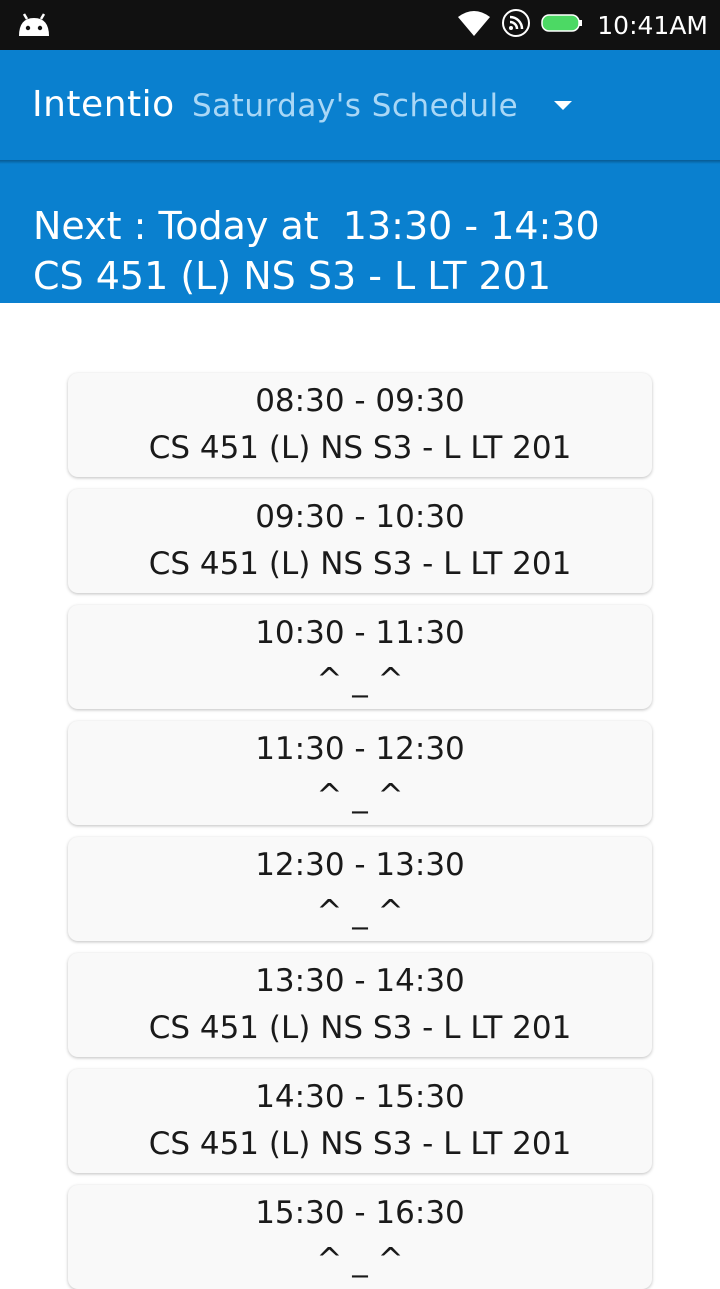 The image size is (720, 1289). Describe the element at coordinates (355, 106) in the screenshot. I see `schedule-dropdown-label: Saturday's Schedule` at that location.